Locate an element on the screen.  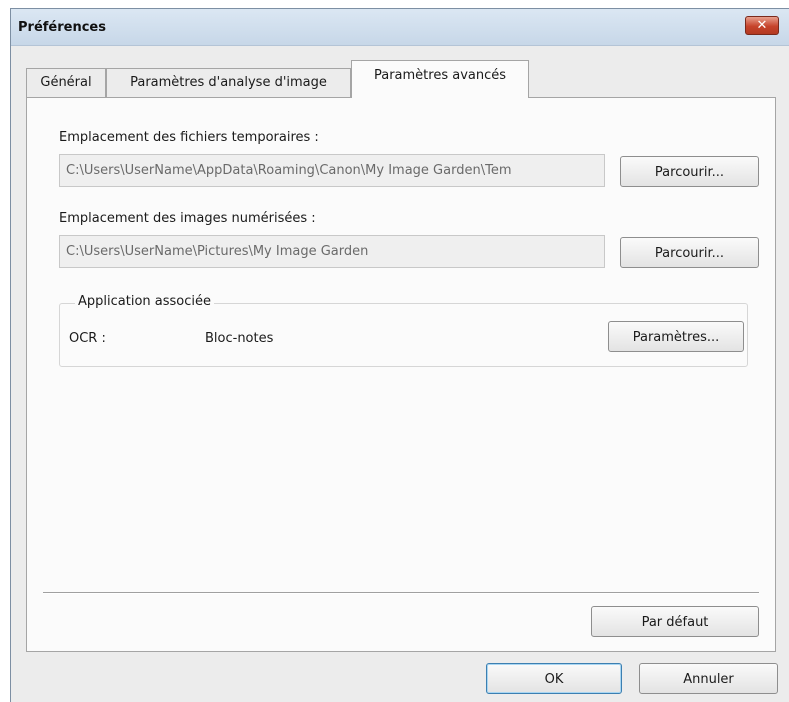
ocr-application-value: Bloc-notes is located at coordinates (239, 338).